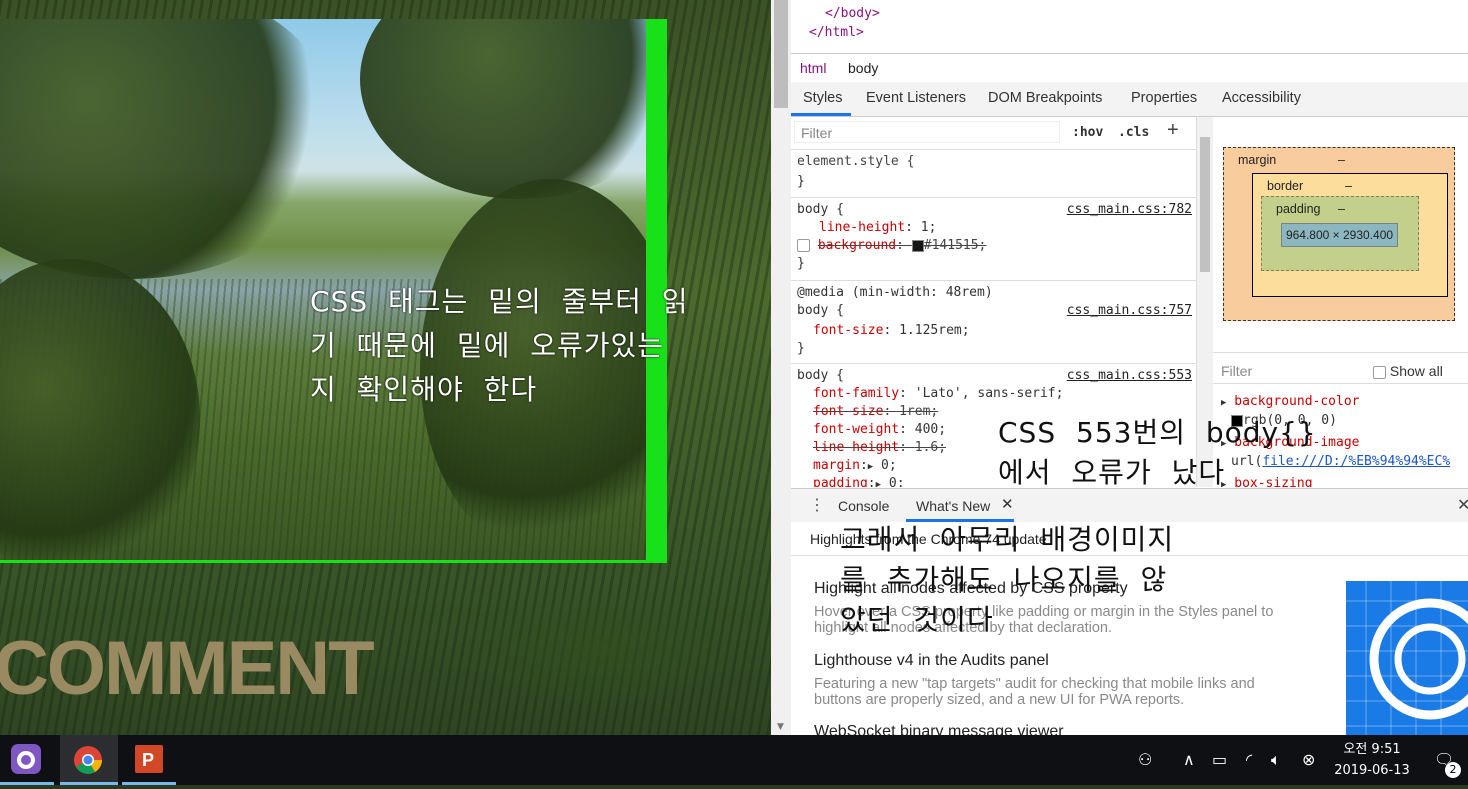 This screenshot has height=789, width=1468. What do you see at coordinates (917, 245) in the screenshot?
I see `color-swatch` at bounding box center [917, 245].